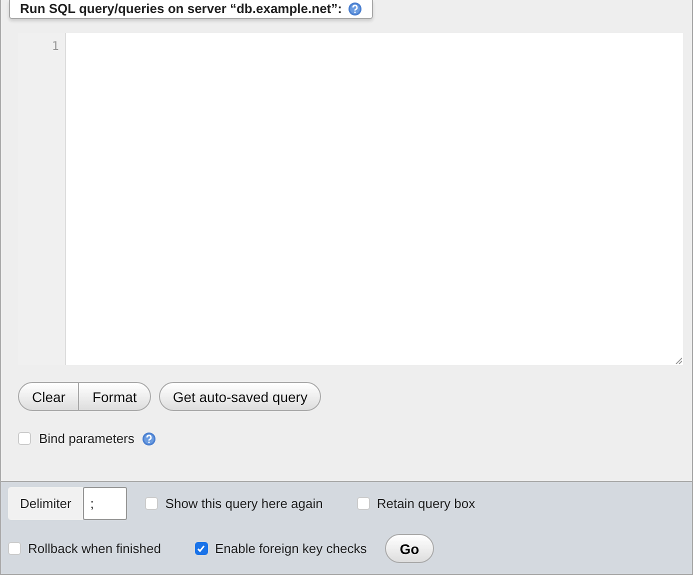  Describe the element at coordinates (181, 8) in the screenshot. I see `panel-title: Run SQL query/queries on server “db.example.net”:` at that location.